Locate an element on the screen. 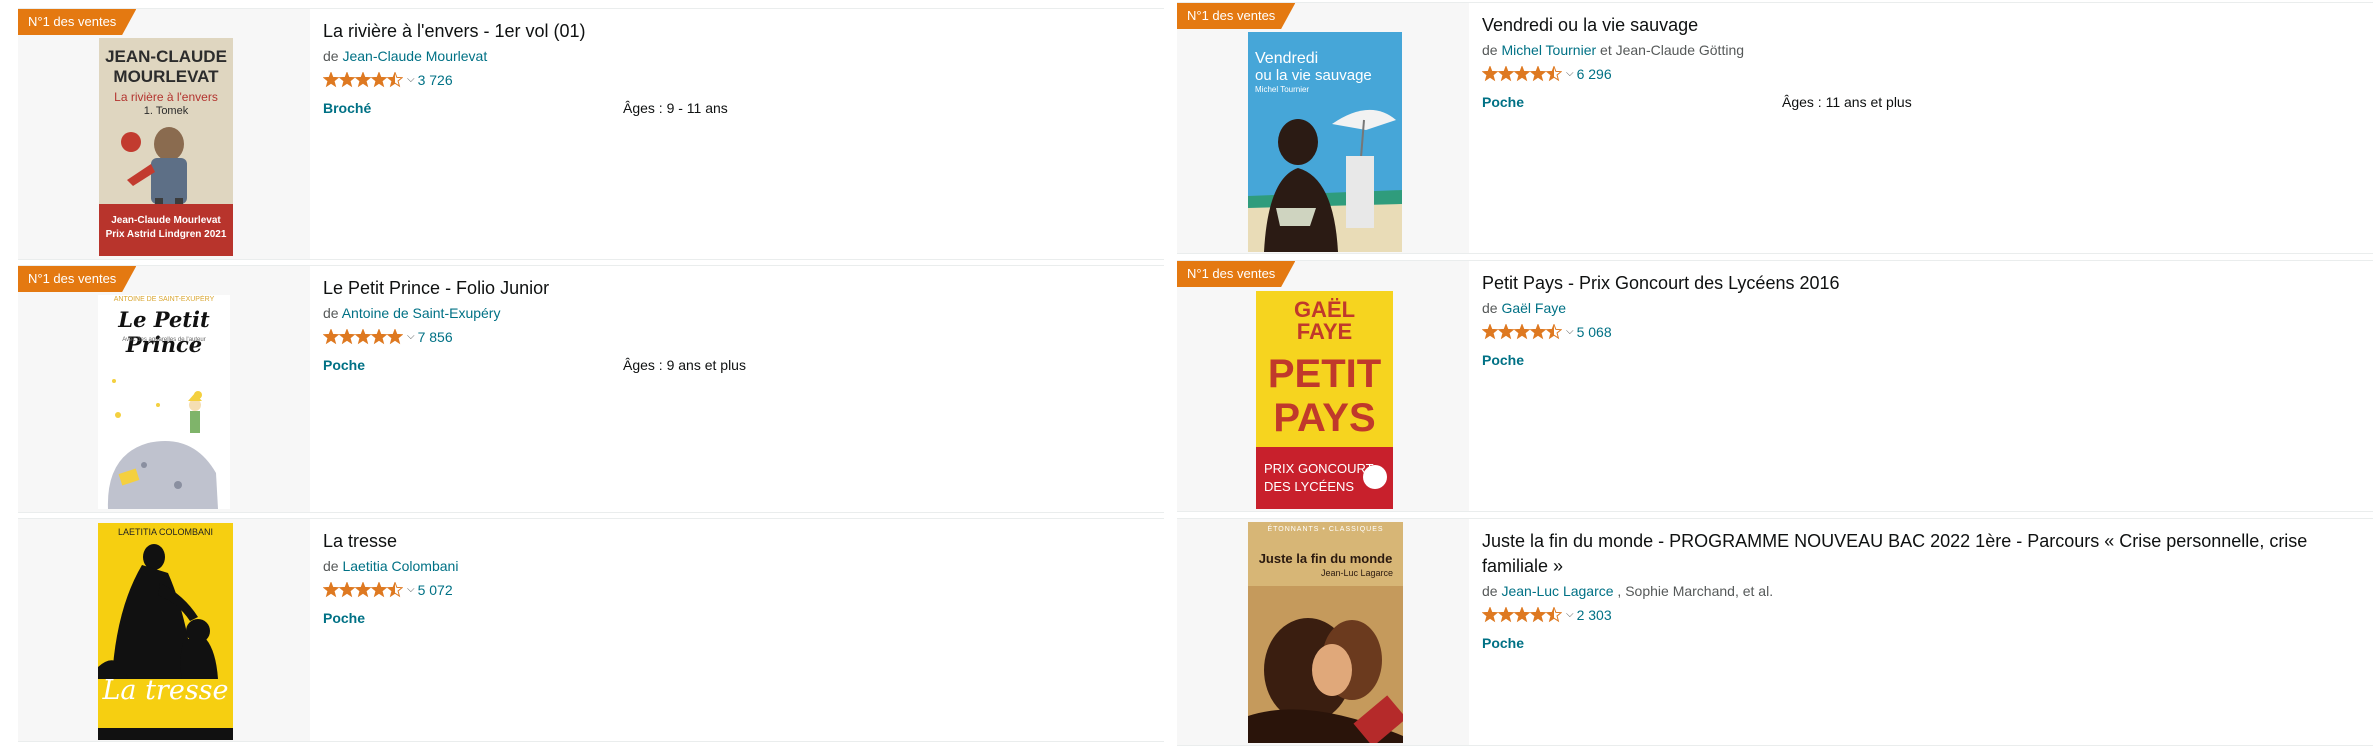 The image size is (2373, 749). author-list: Gaël Faye is located at coordinates (1533, 308).